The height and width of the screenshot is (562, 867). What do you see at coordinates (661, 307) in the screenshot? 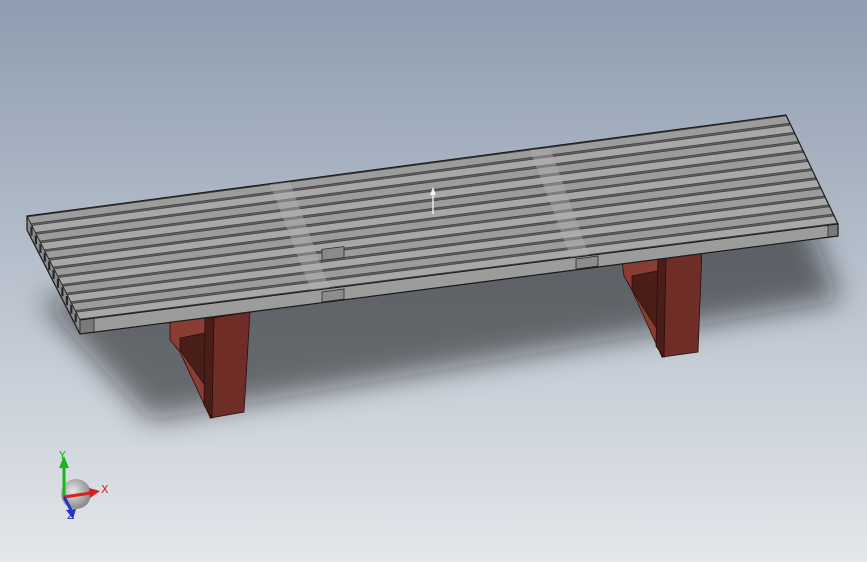
I see `leg-right-side-face` at bounding box center [661, 307].